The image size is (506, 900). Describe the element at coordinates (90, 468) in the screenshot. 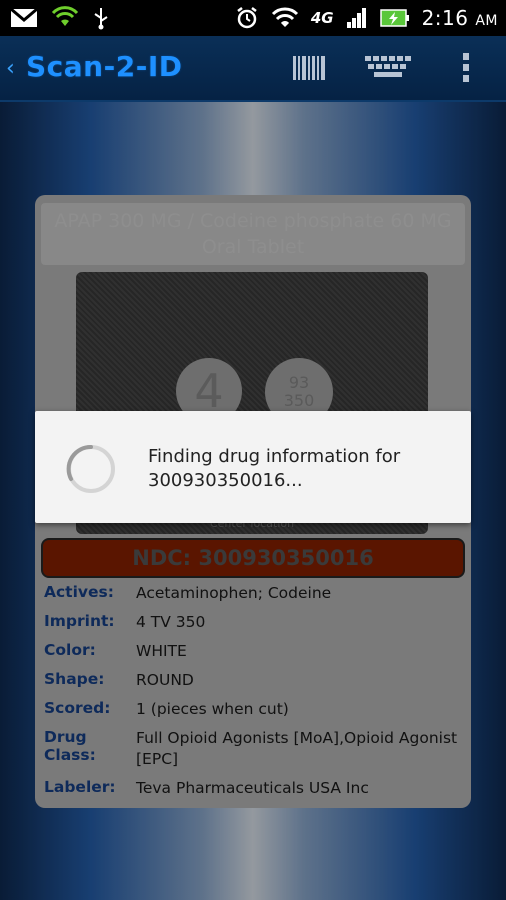

I see `loading-spinner-icon` at that location.